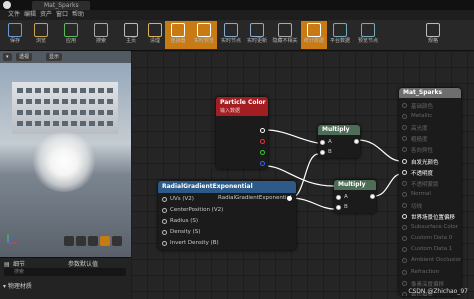 The image size is (474, 299). What do you see at coordinates (262, 141) in the screenshot?
I see `output-r-pin` at bounding box center [262, 141].